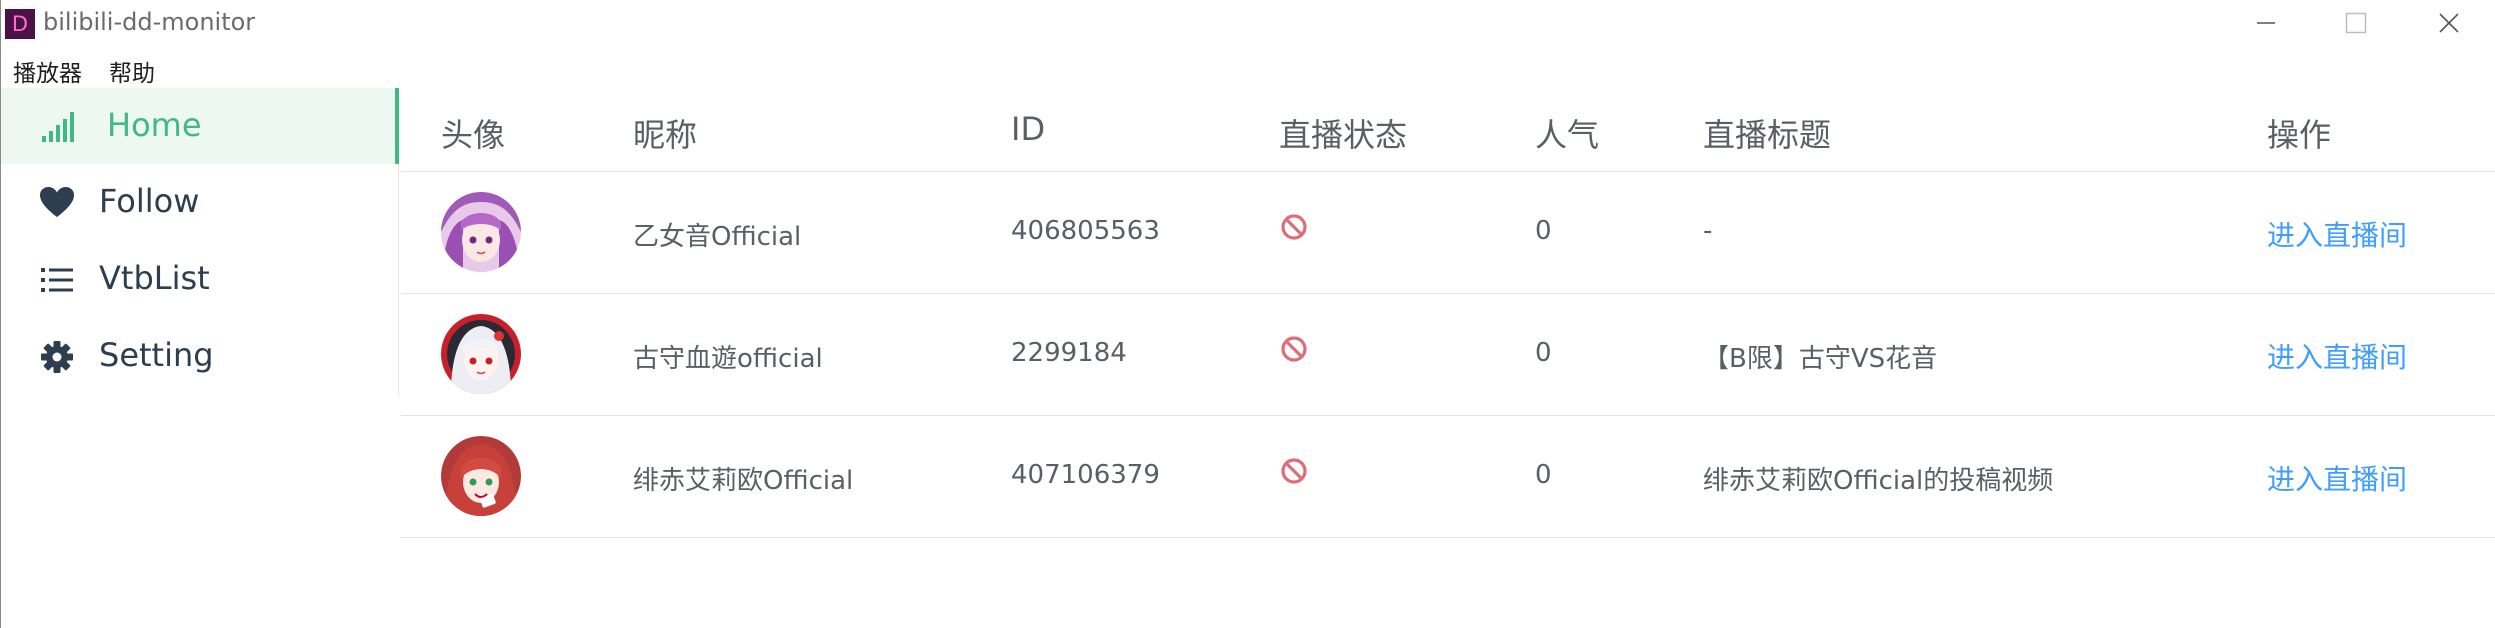  What do you see at coordinates (2299, 135) in the screenshot?
I see `header-action: 操作` at bounding box center [2299, 135].